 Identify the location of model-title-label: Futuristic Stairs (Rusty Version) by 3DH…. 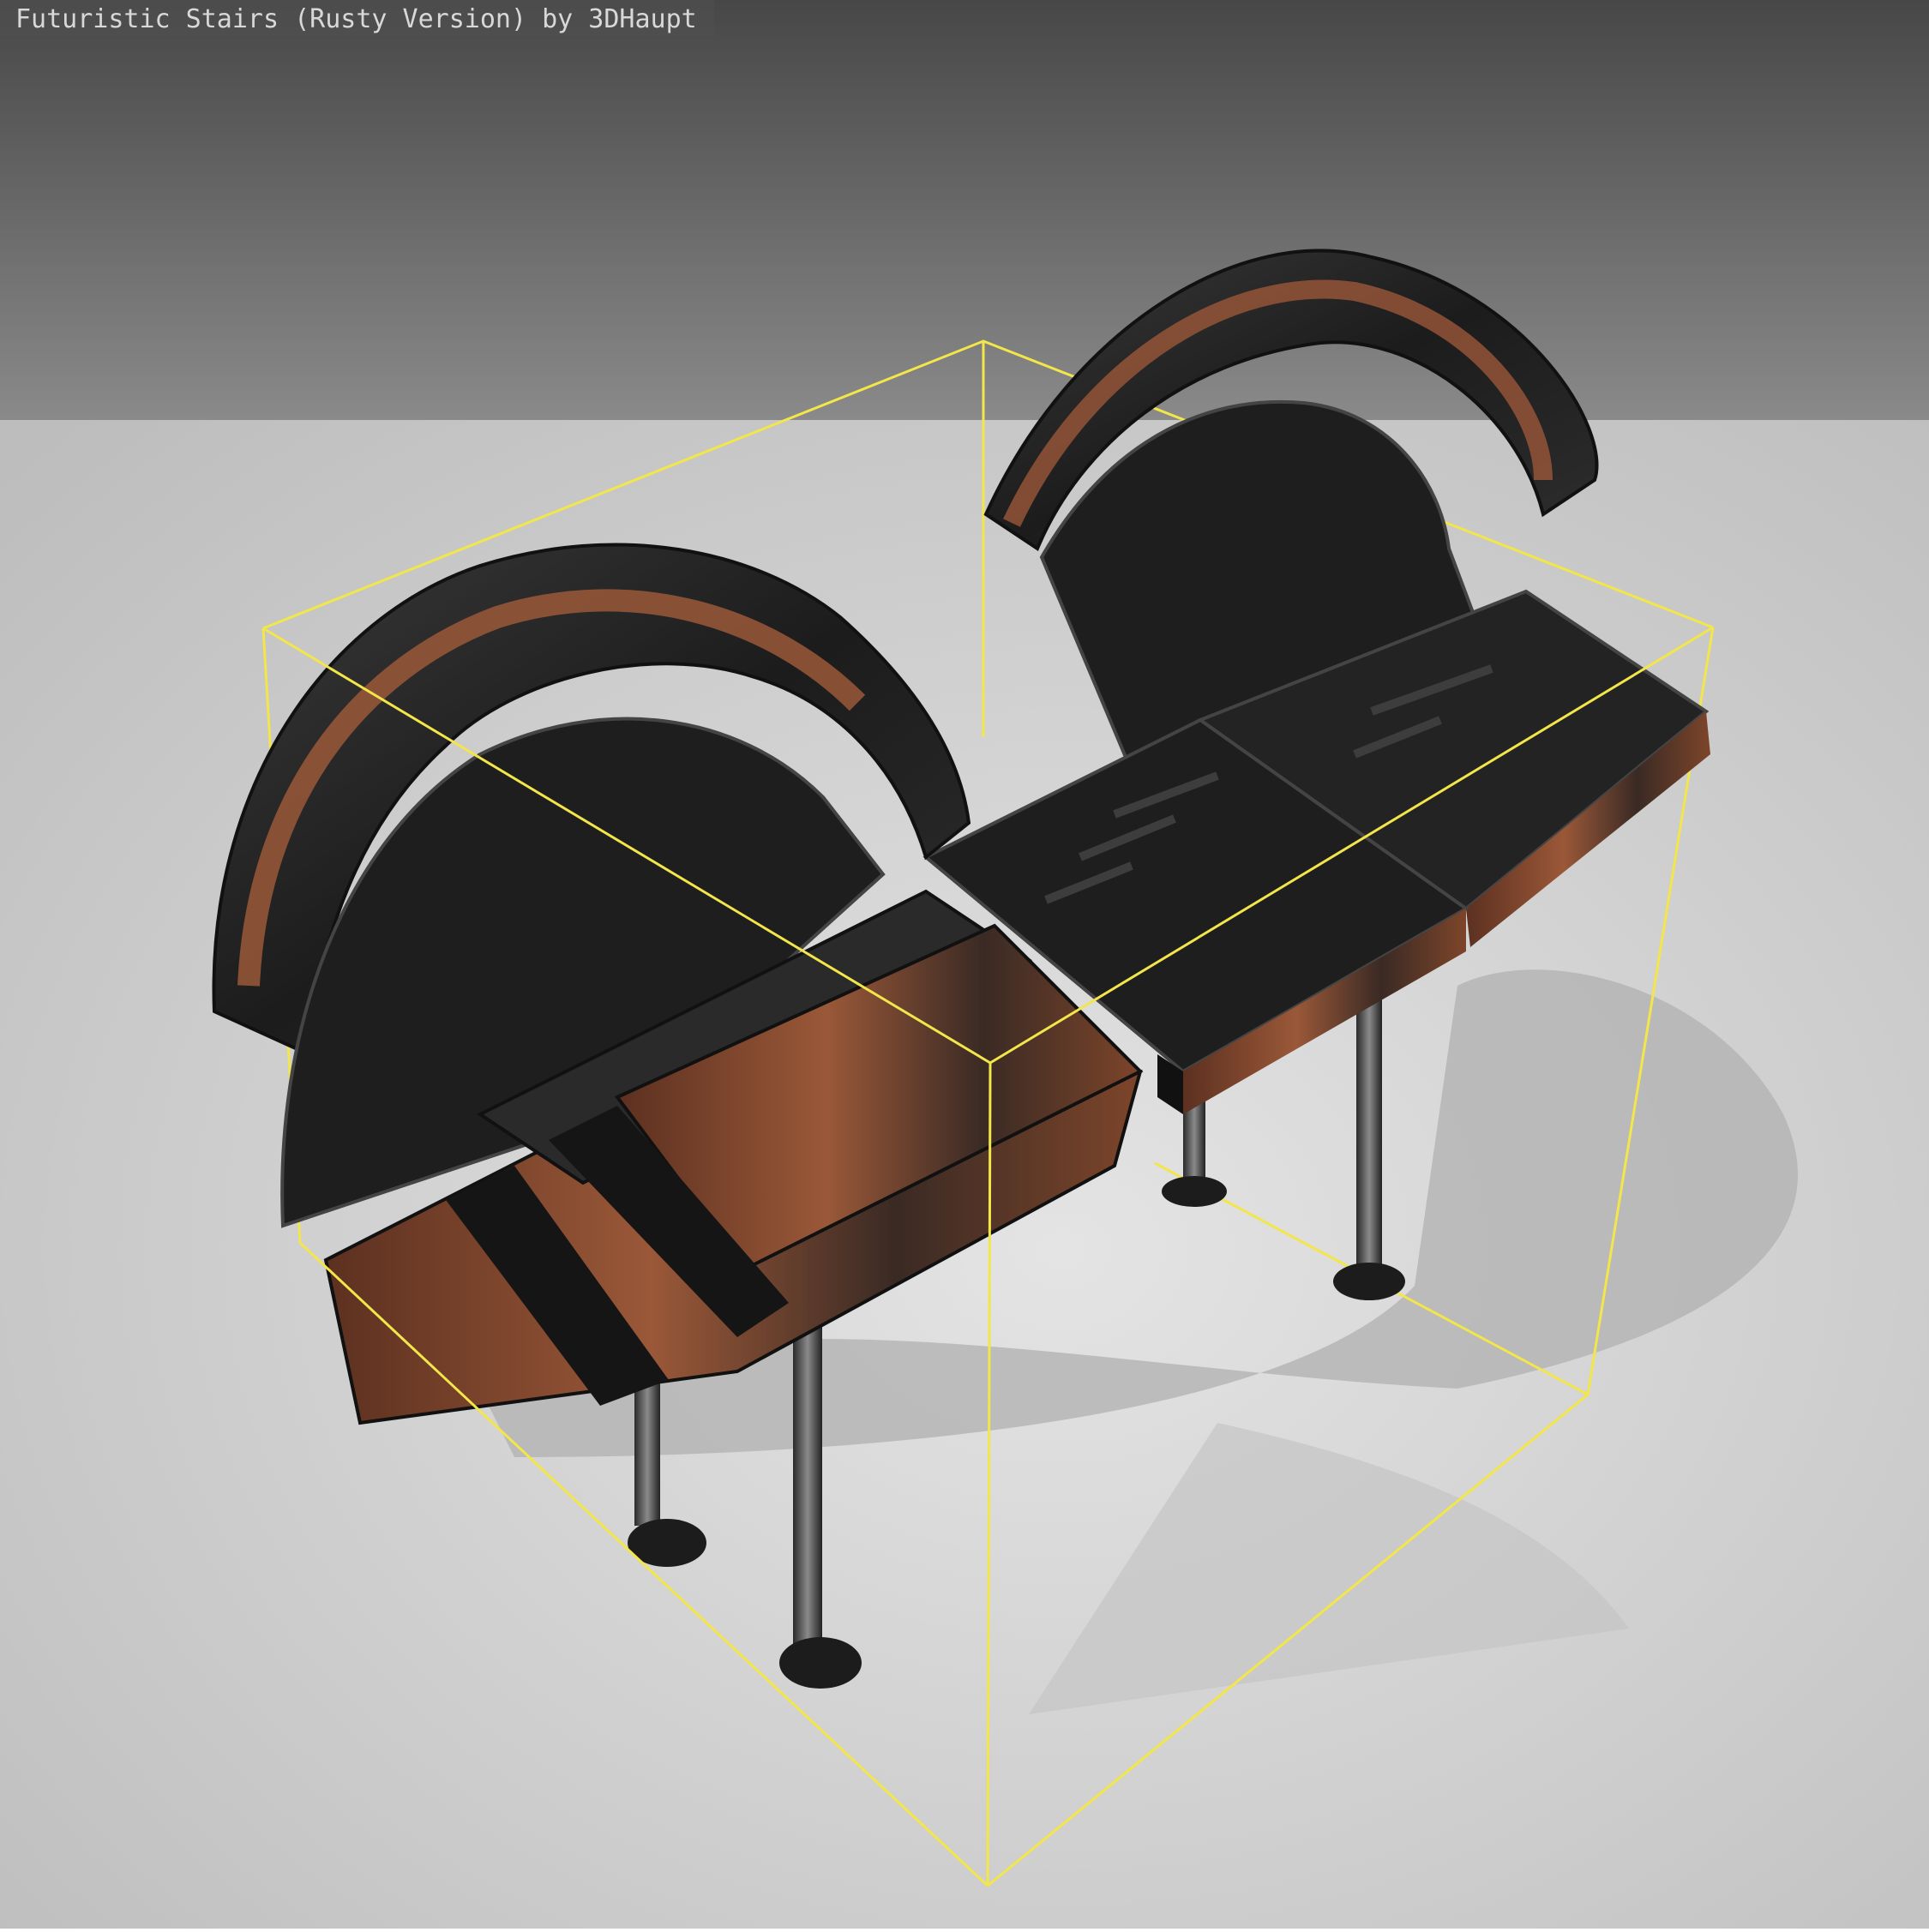
(357, 18).